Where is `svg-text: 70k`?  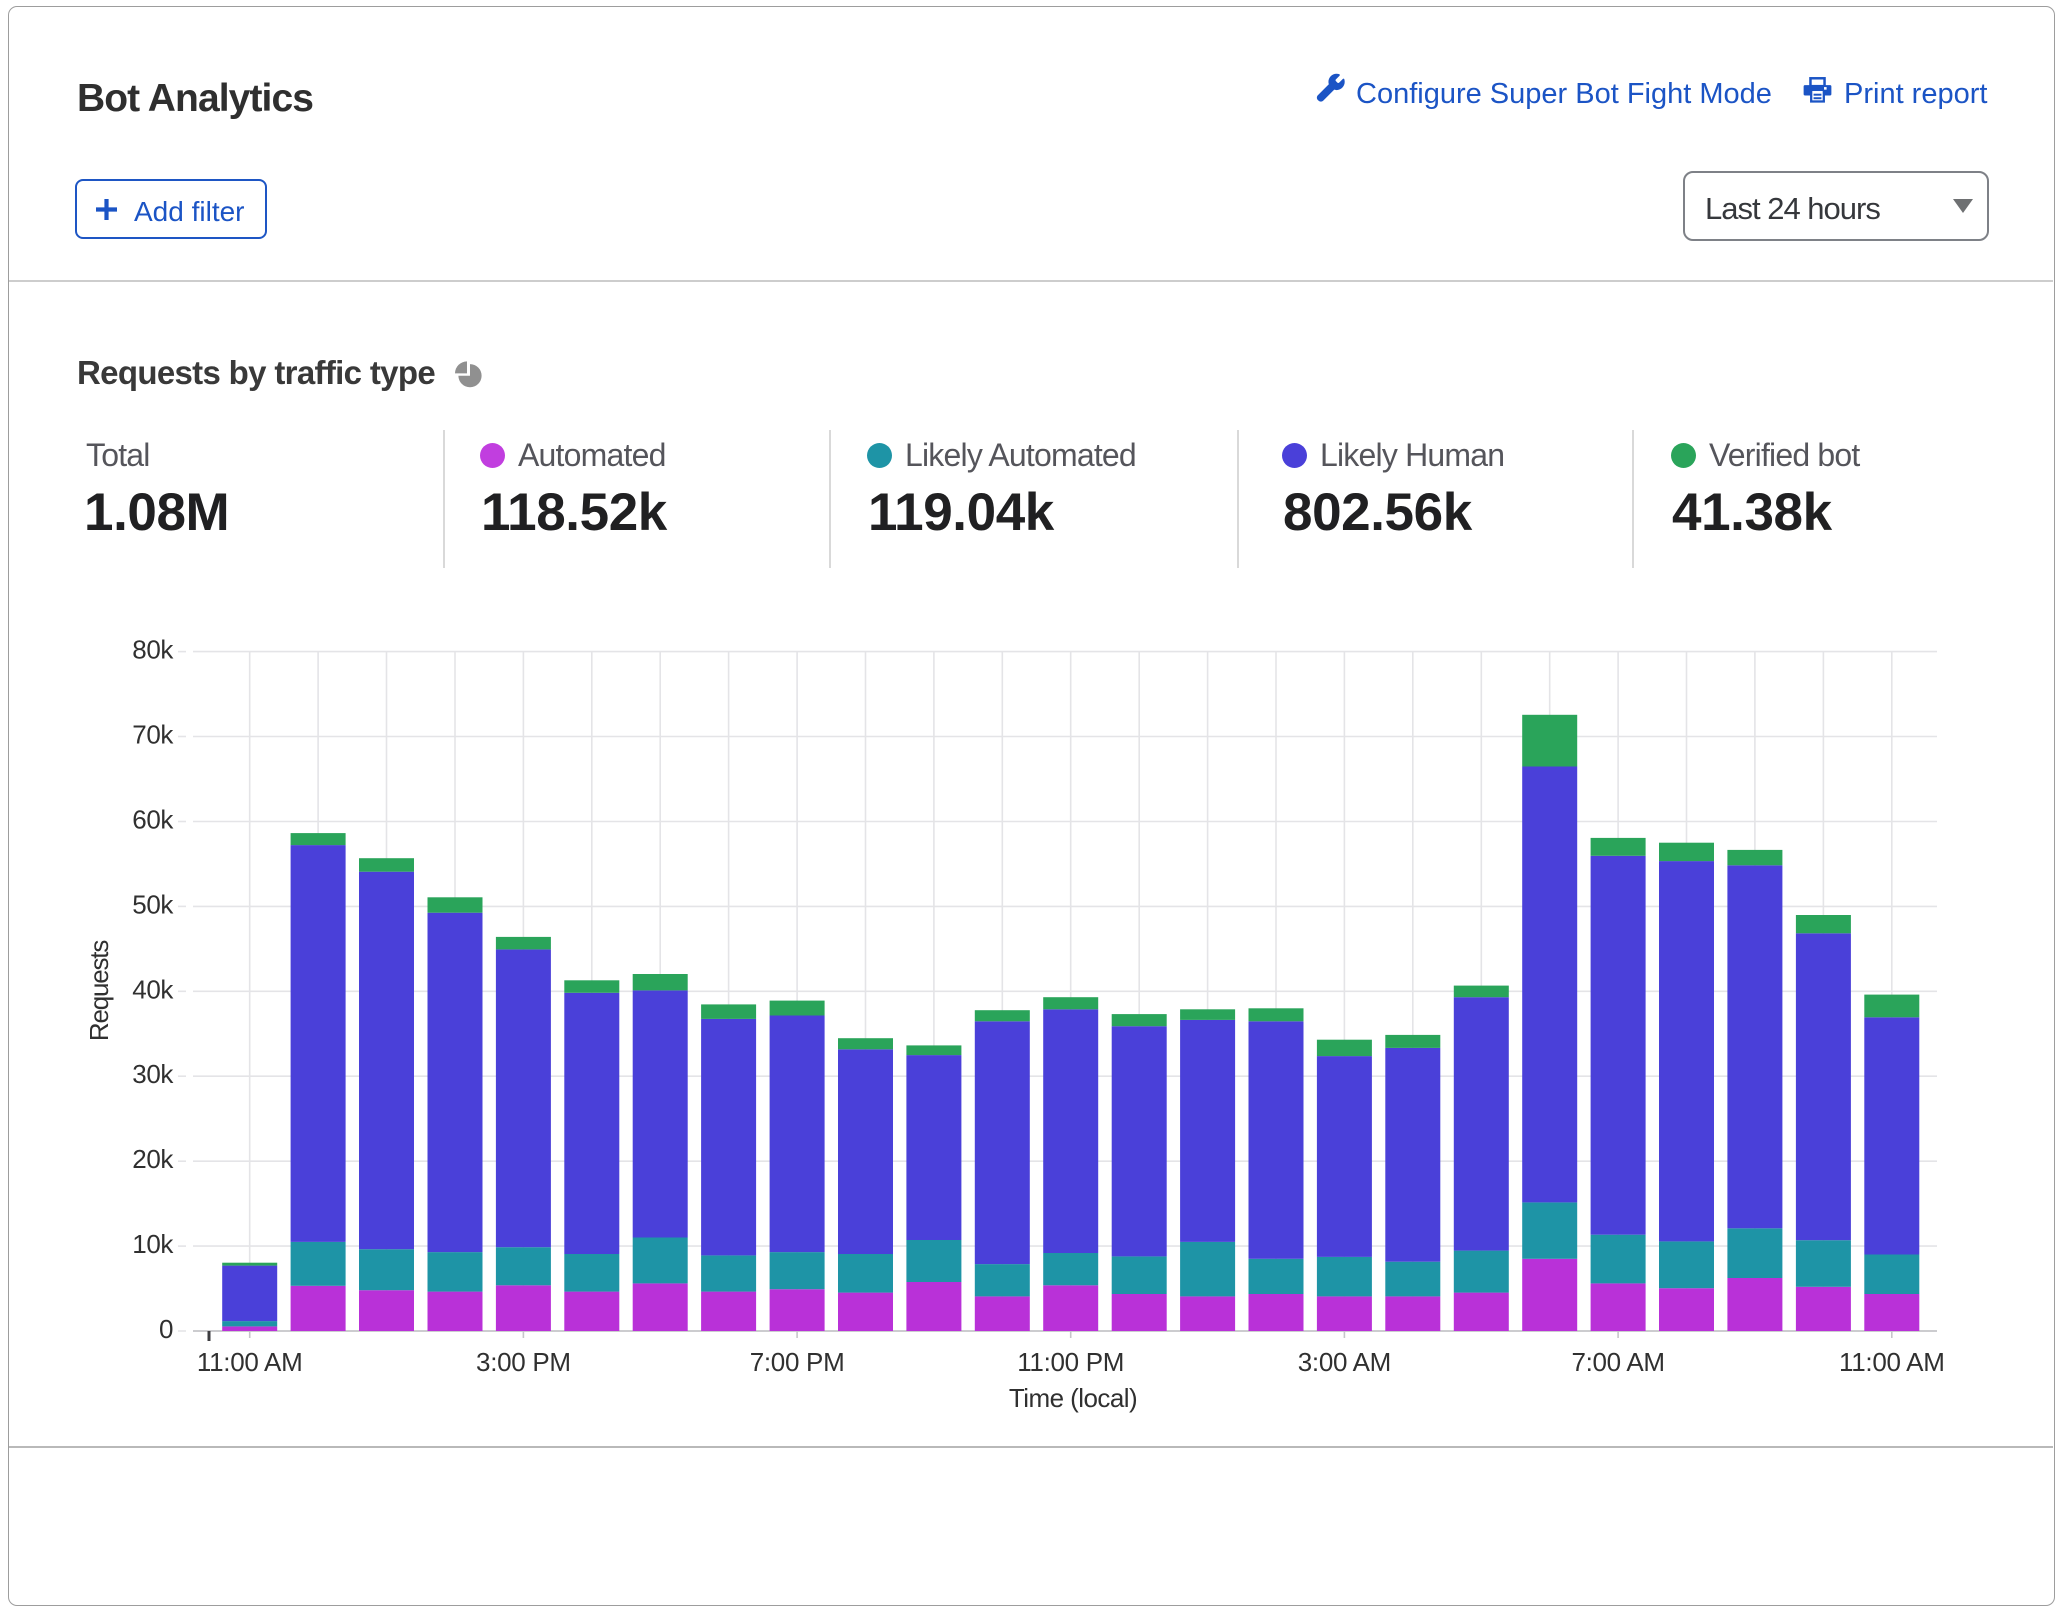
svg-text: 70k is located at coordinates (153, 735).